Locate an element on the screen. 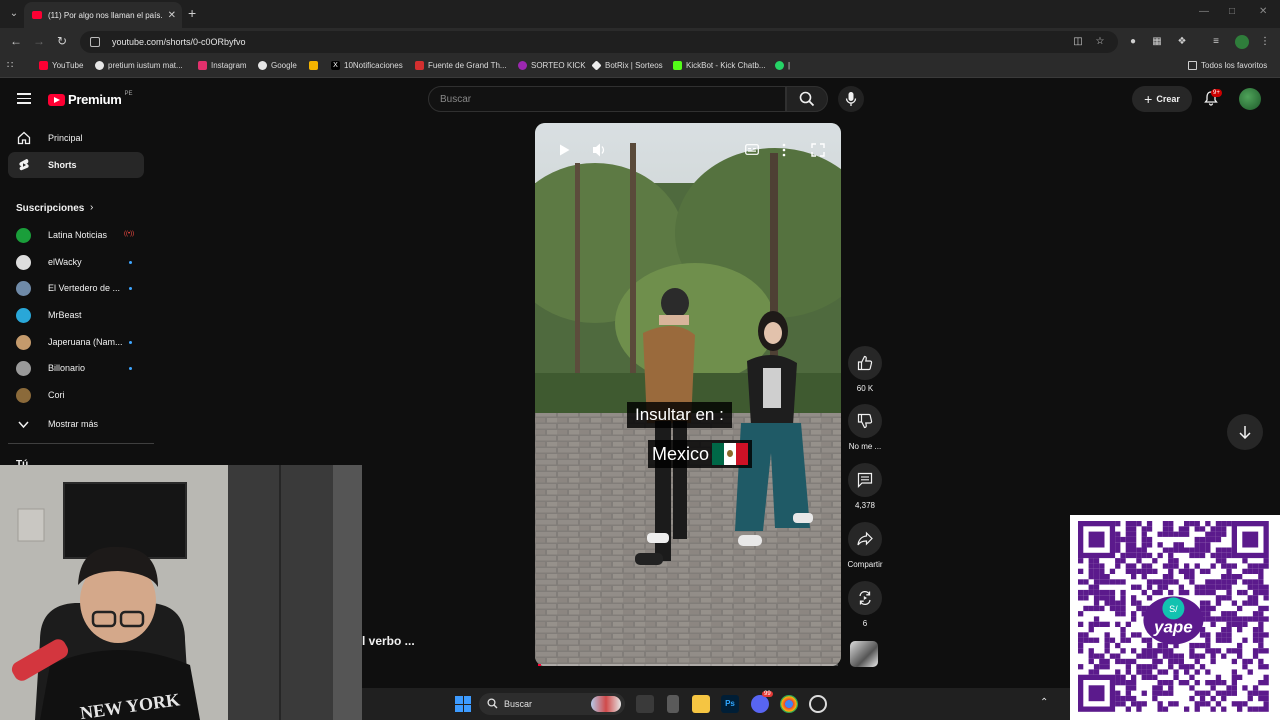  search-input: Buscar is located at coordinates (607, 99).